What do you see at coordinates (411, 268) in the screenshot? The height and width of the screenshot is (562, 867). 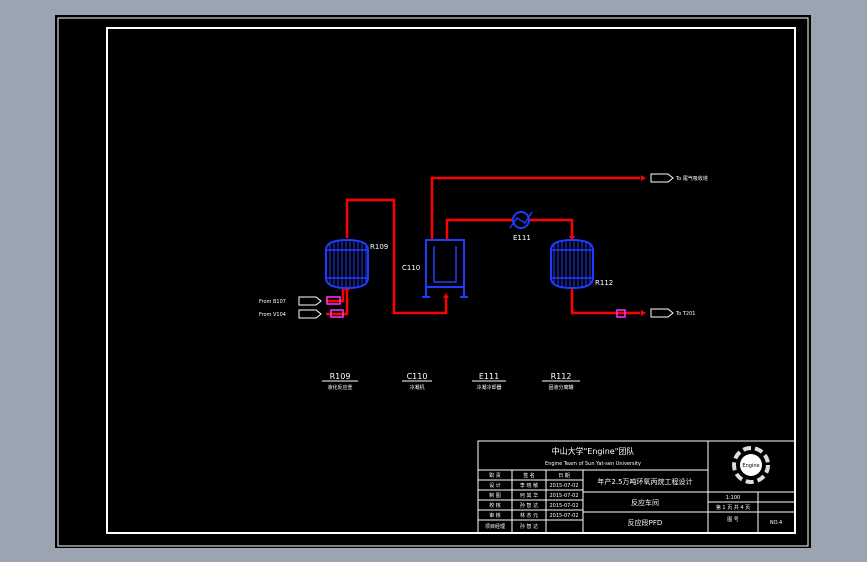 I see `label-c110: C110` at bounding box center [411, 268].